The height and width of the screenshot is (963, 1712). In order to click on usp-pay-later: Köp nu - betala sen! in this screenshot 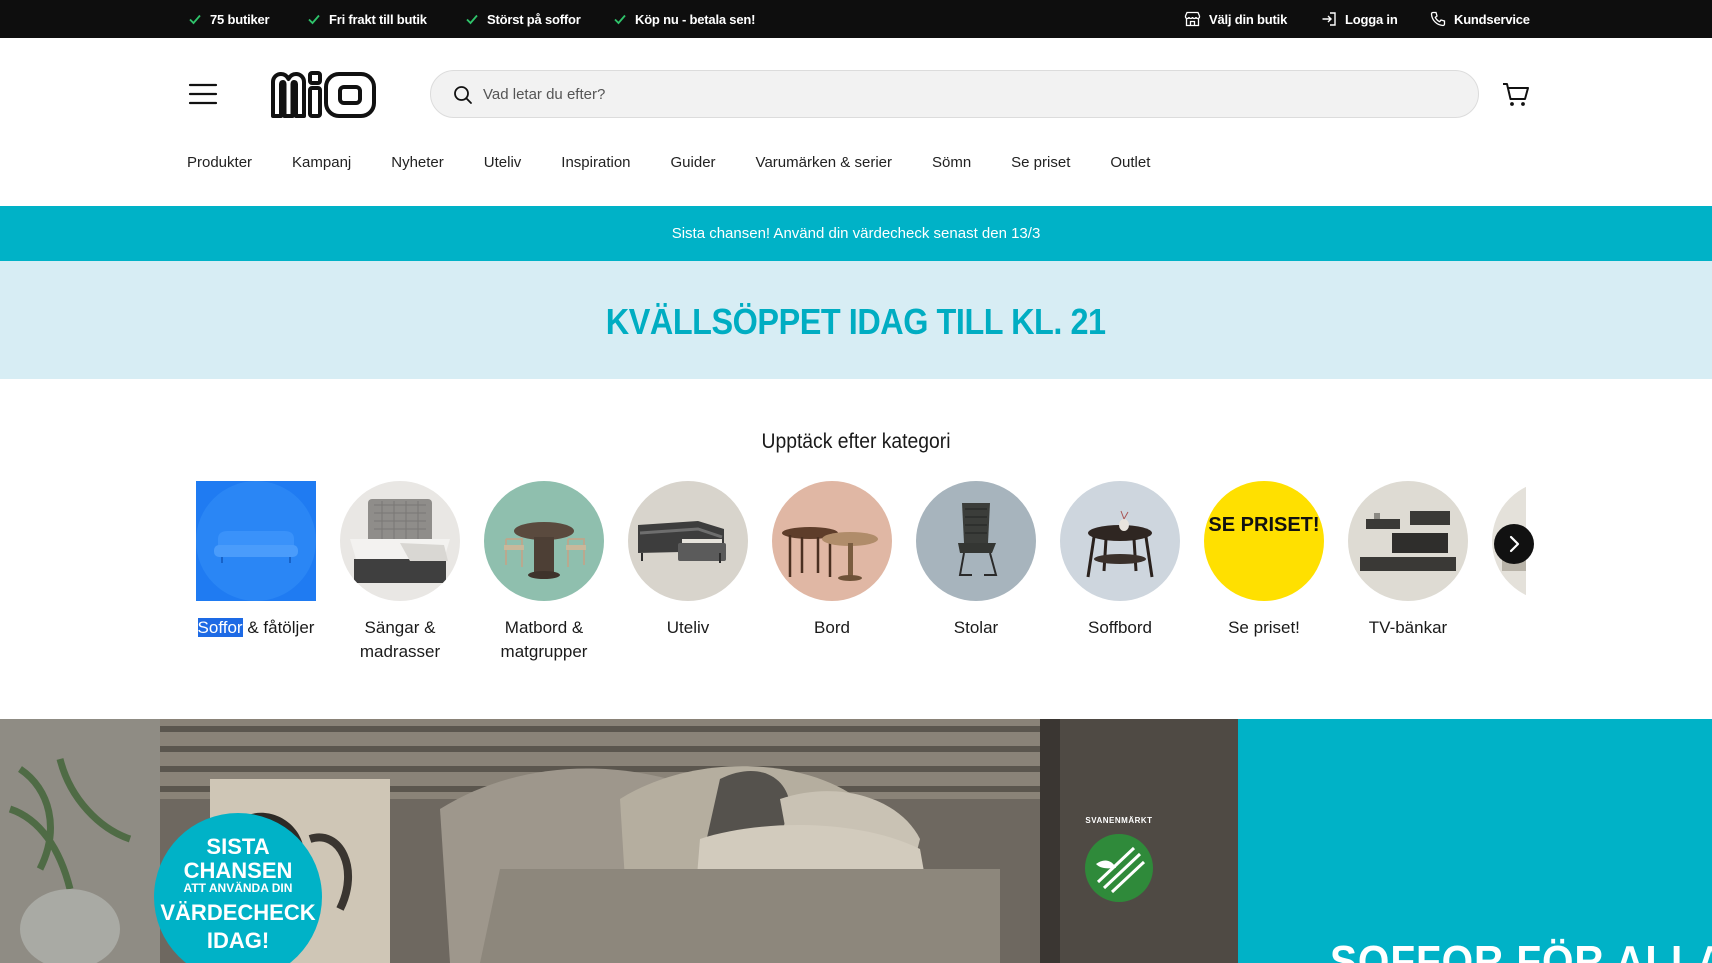, I will do `click(684, 19)`.